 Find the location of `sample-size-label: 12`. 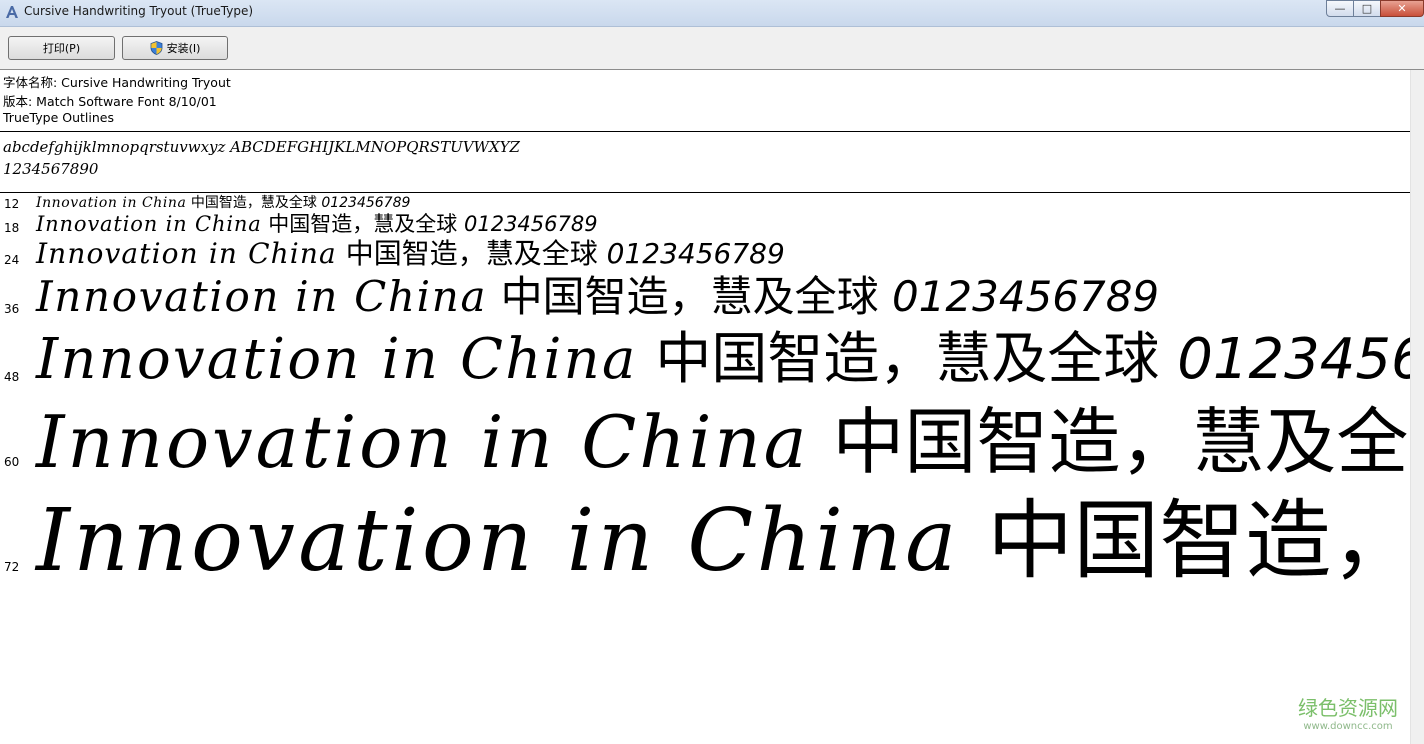

sample-size-label: 12 is located at coordinates (12, 204).